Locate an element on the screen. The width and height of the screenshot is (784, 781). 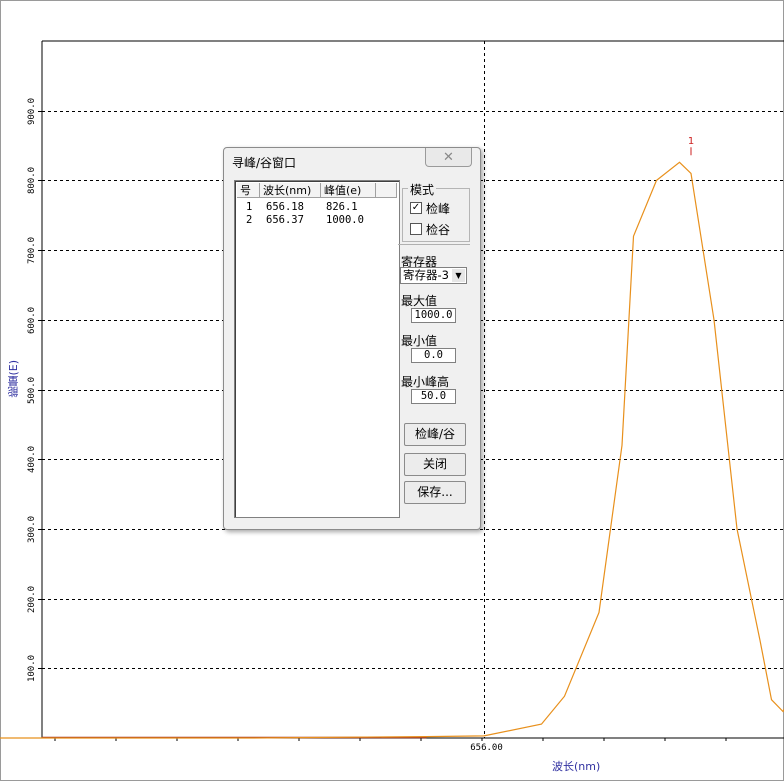
max-value-input: 1000.0 is located at coordinates (433, 315).